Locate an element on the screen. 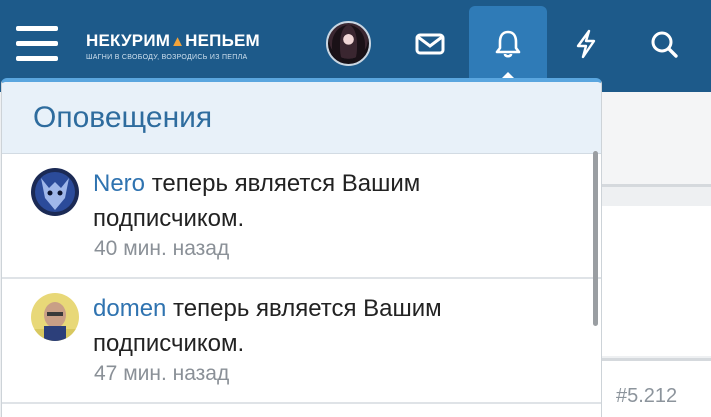  witch-hat-icon: ▲ is located at coordinates (178, 41).